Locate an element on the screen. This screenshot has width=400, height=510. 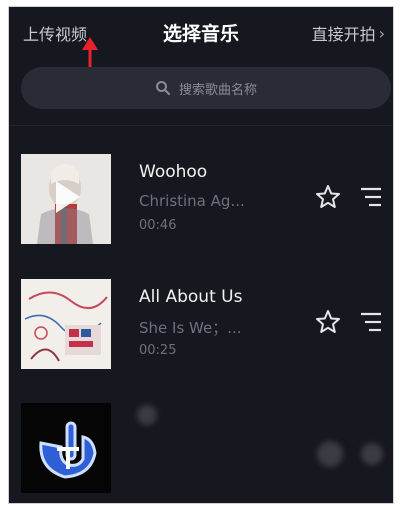
play-icon is located at coordinates (66, 197).